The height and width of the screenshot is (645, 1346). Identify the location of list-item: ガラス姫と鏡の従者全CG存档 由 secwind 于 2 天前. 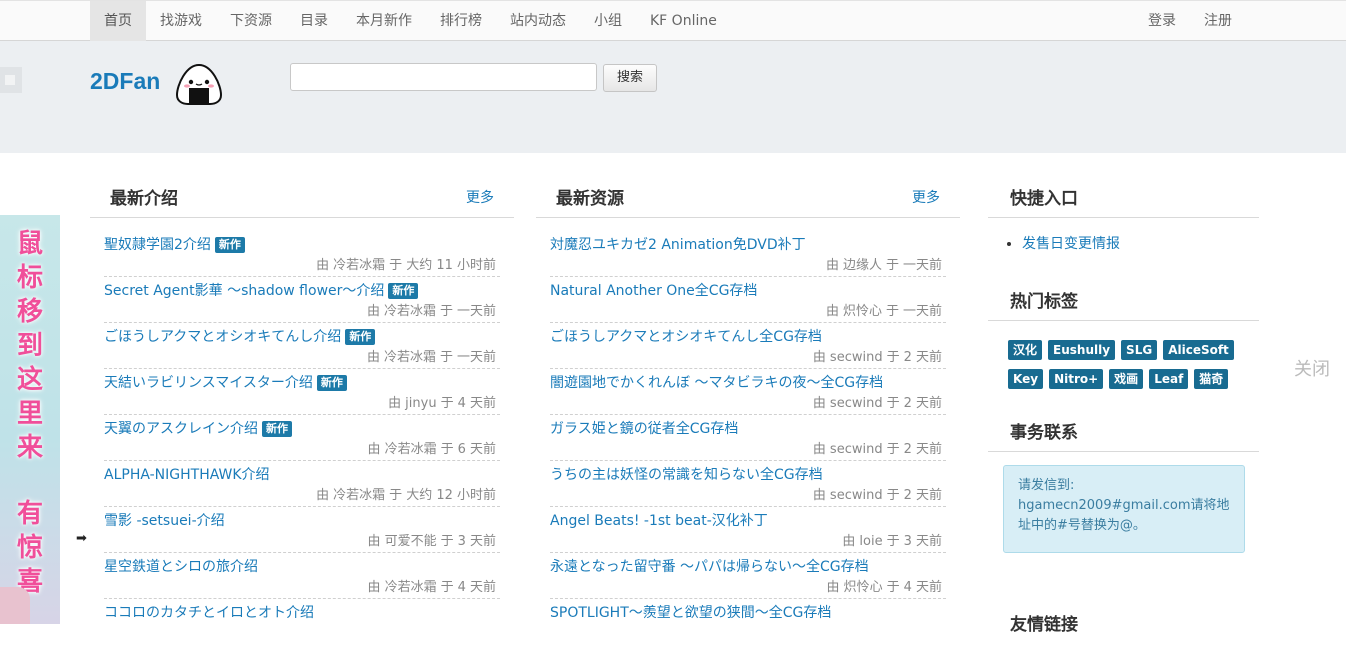
(748, 438).